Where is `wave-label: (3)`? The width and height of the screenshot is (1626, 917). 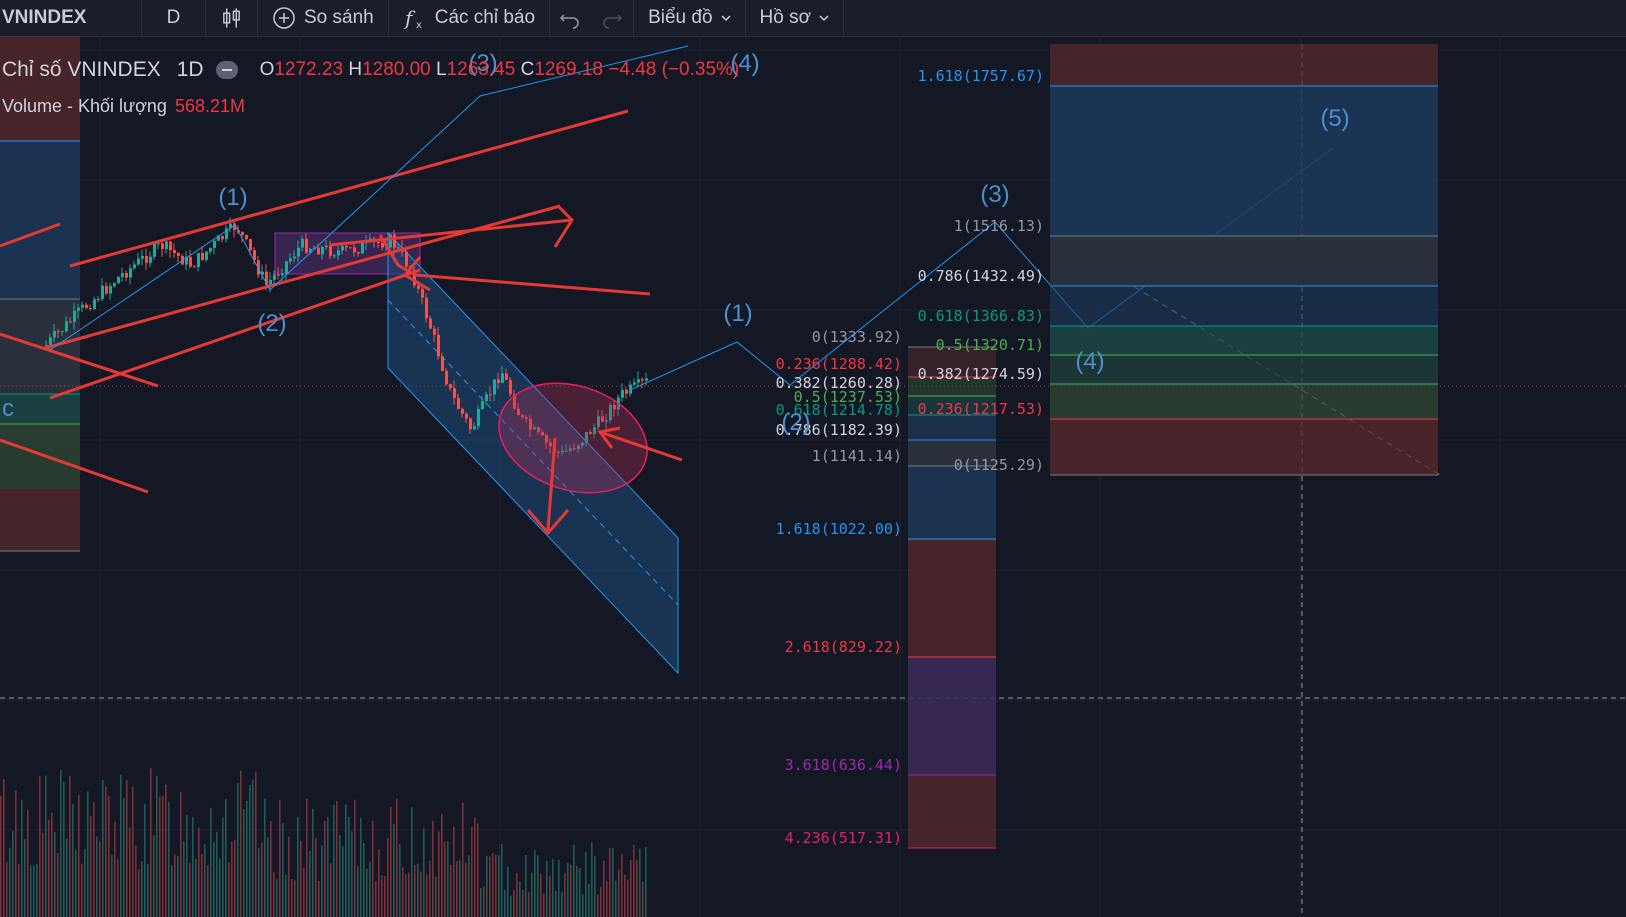 wave-label: (3) is located at coordinates (994, 194).